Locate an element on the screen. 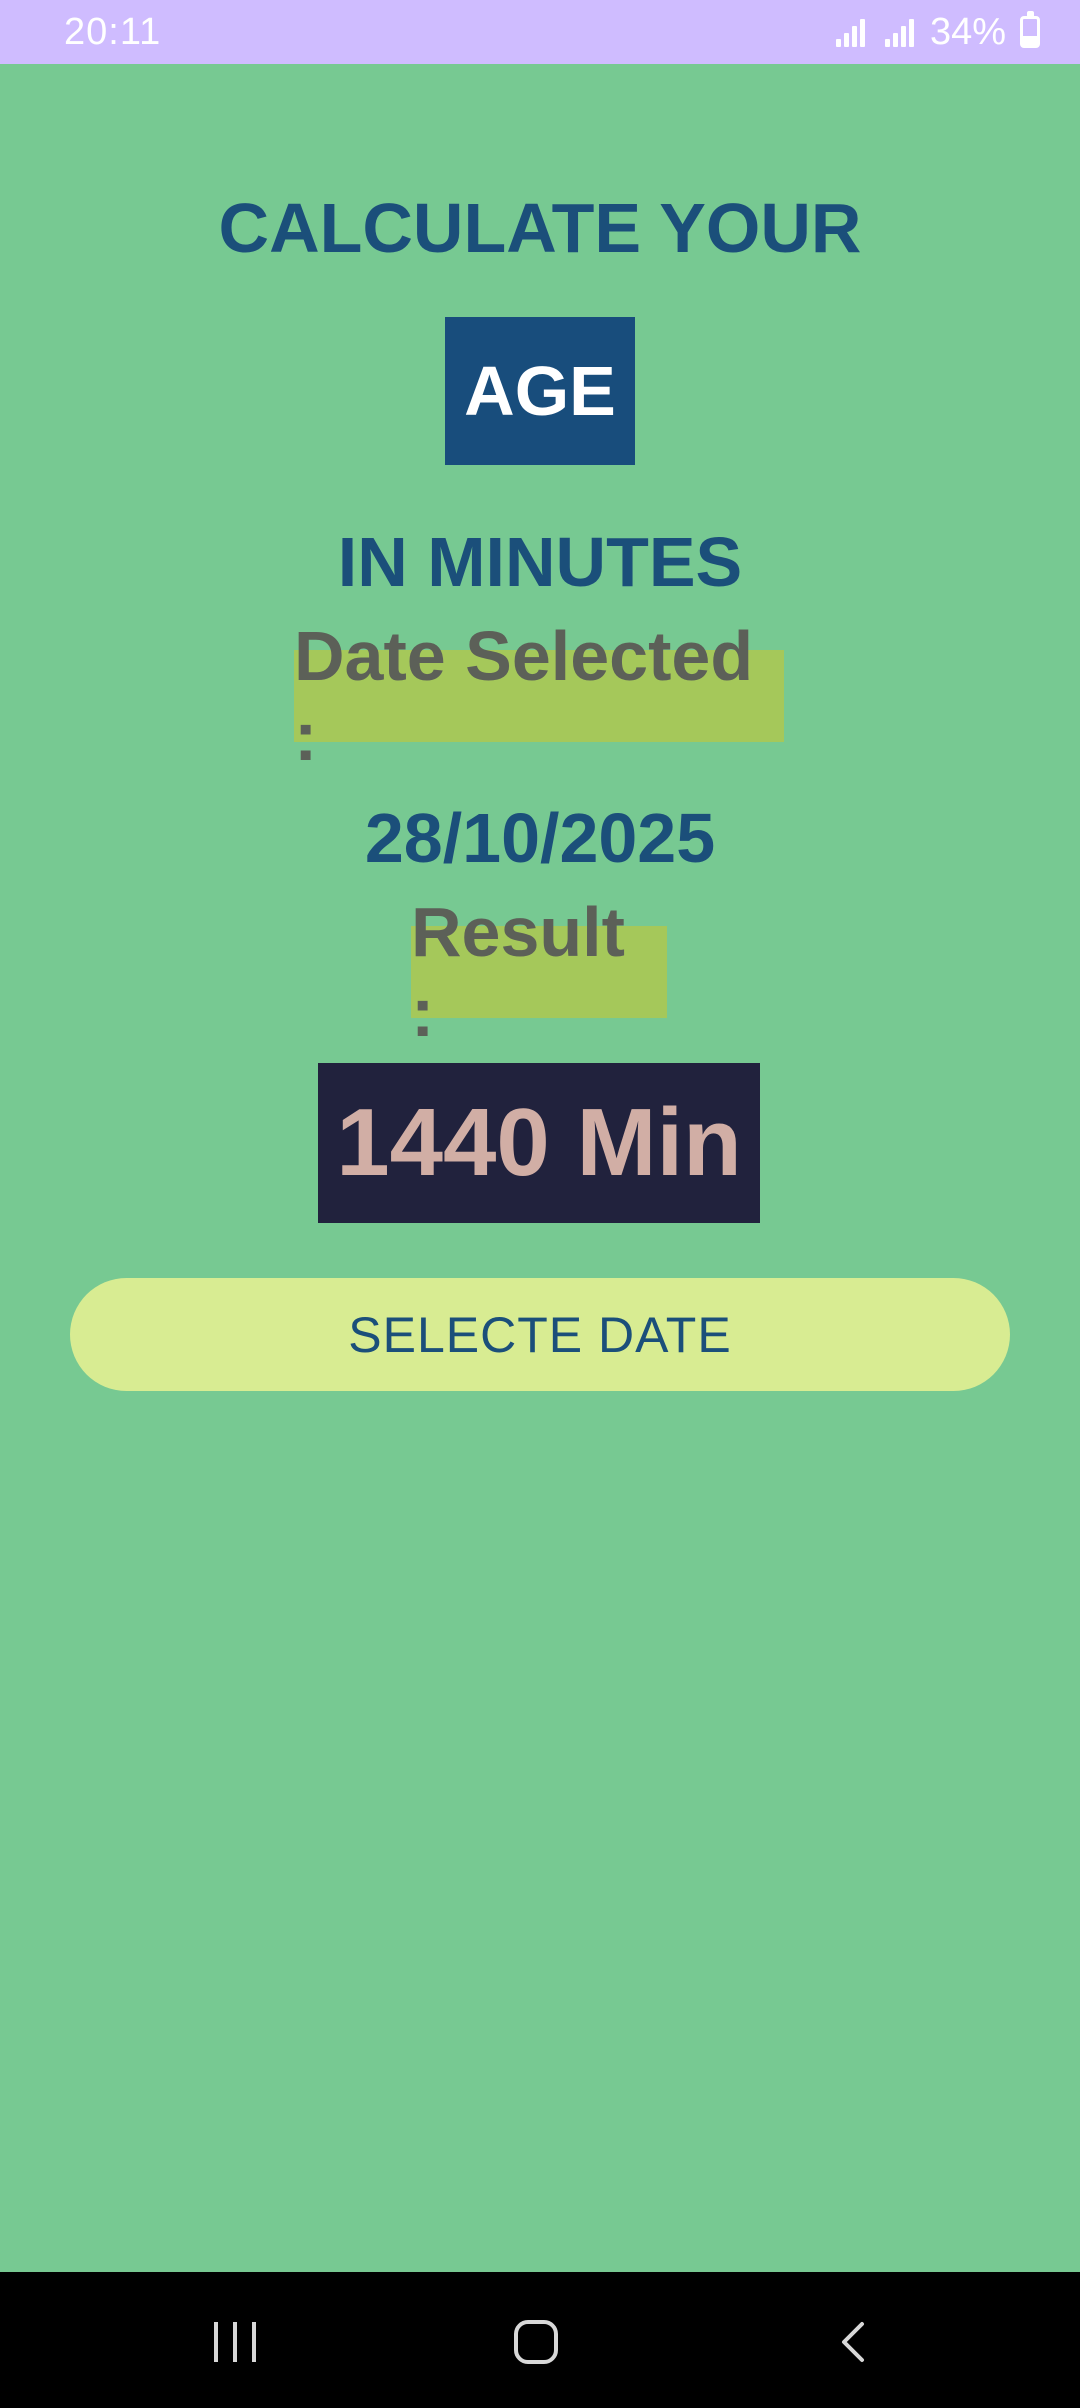 The image size is (1080, 2408). recents-icon is located at coordinates (235, 2342).